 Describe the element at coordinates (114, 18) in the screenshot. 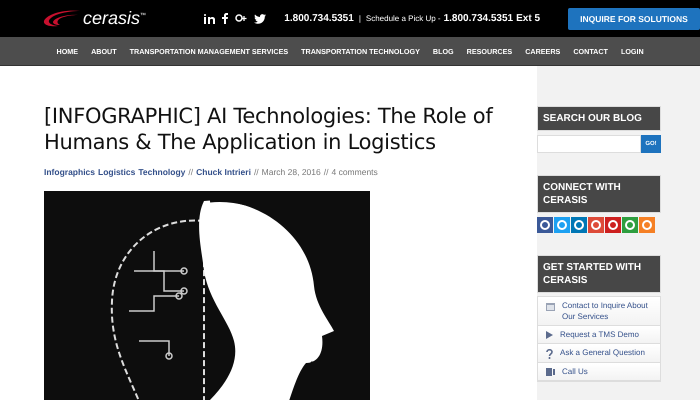

I see `cerasis-logo: cerasis$^{™}$` at that location.